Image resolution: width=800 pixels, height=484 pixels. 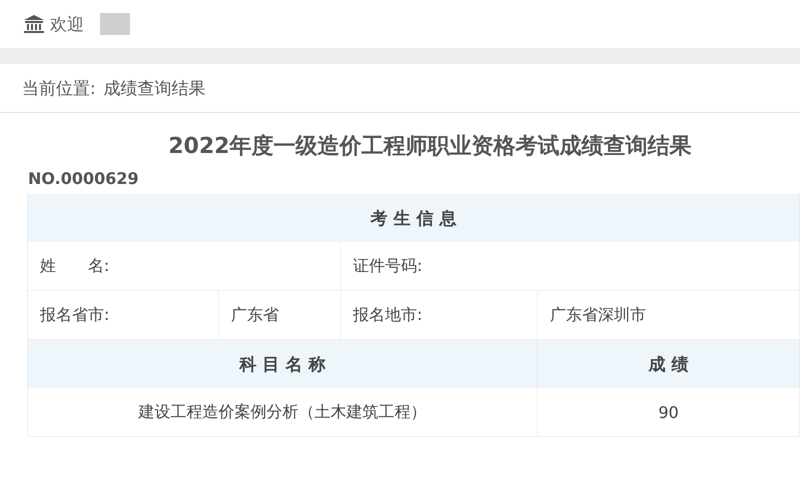 What do you see at coordinates (283, 412) in the screenshot?
I see `table-cell: 建设工程造价案例分析（土木建筑工程）` at bounding box center [283, 412].